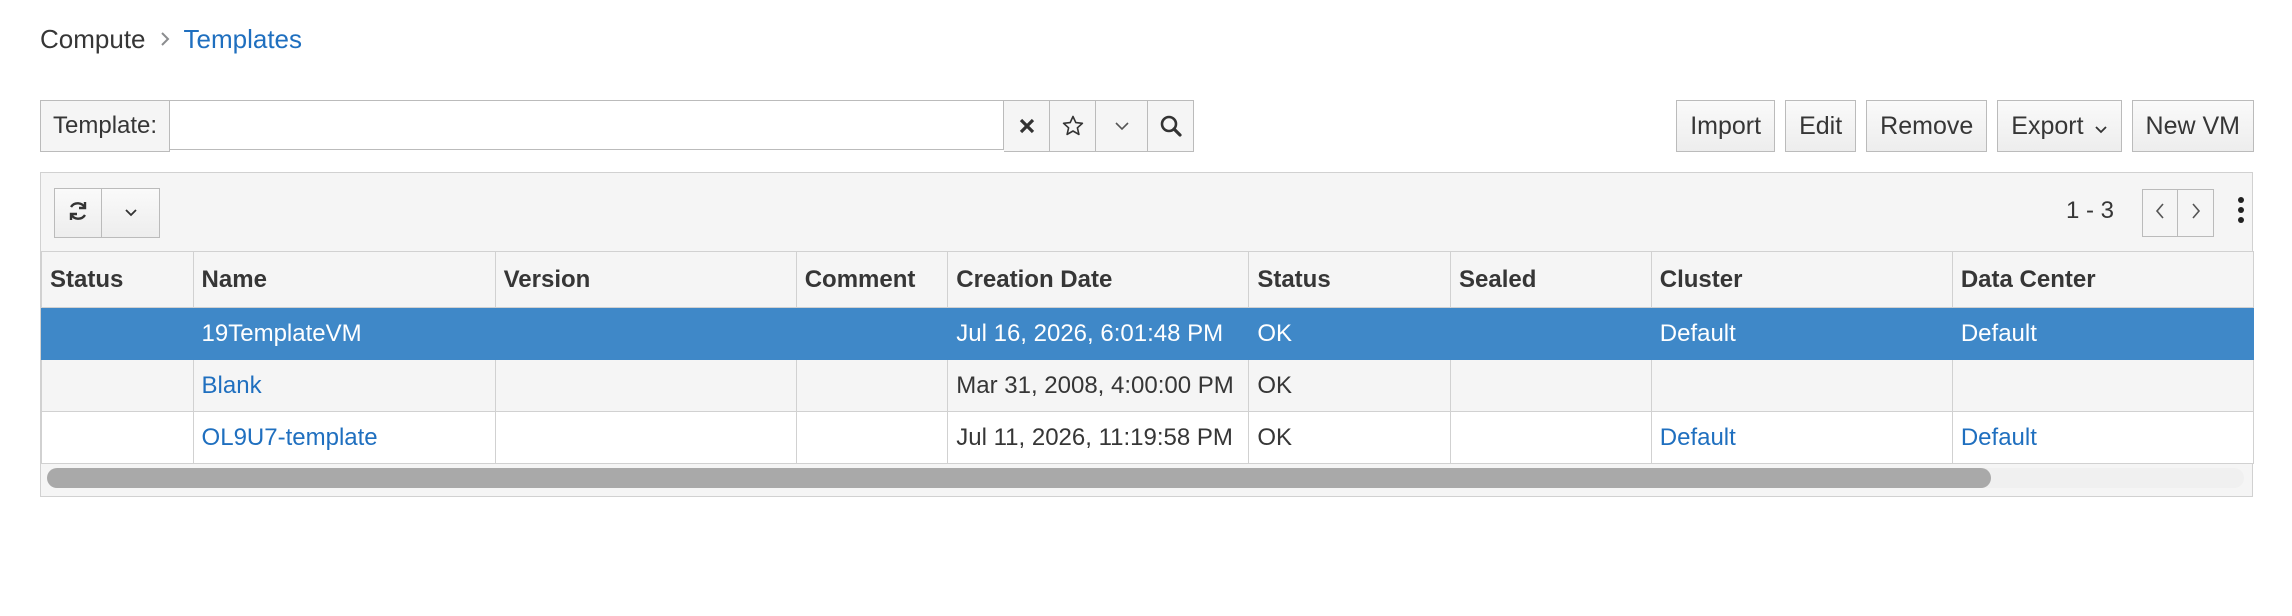  I want to click on pagination, so click(2178, 213).